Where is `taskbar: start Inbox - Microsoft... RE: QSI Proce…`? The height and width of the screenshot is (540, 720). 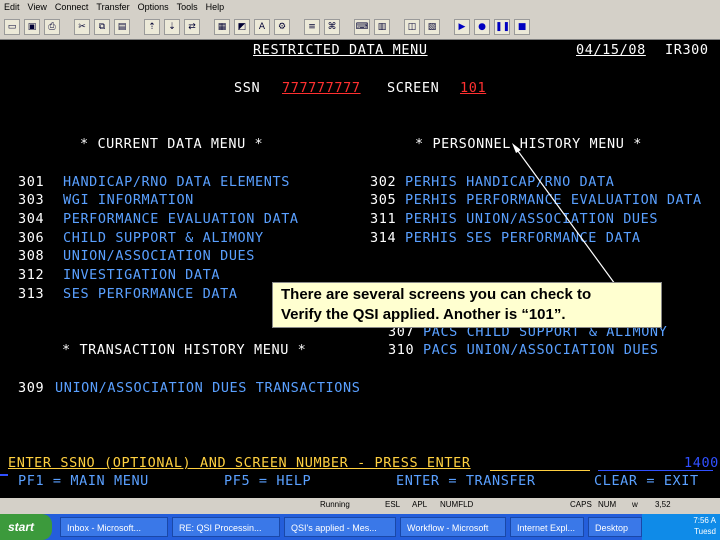 taskbar: start Inbox - Microsoft... RE: QSI Proce… is located at coordinates (360, 527).